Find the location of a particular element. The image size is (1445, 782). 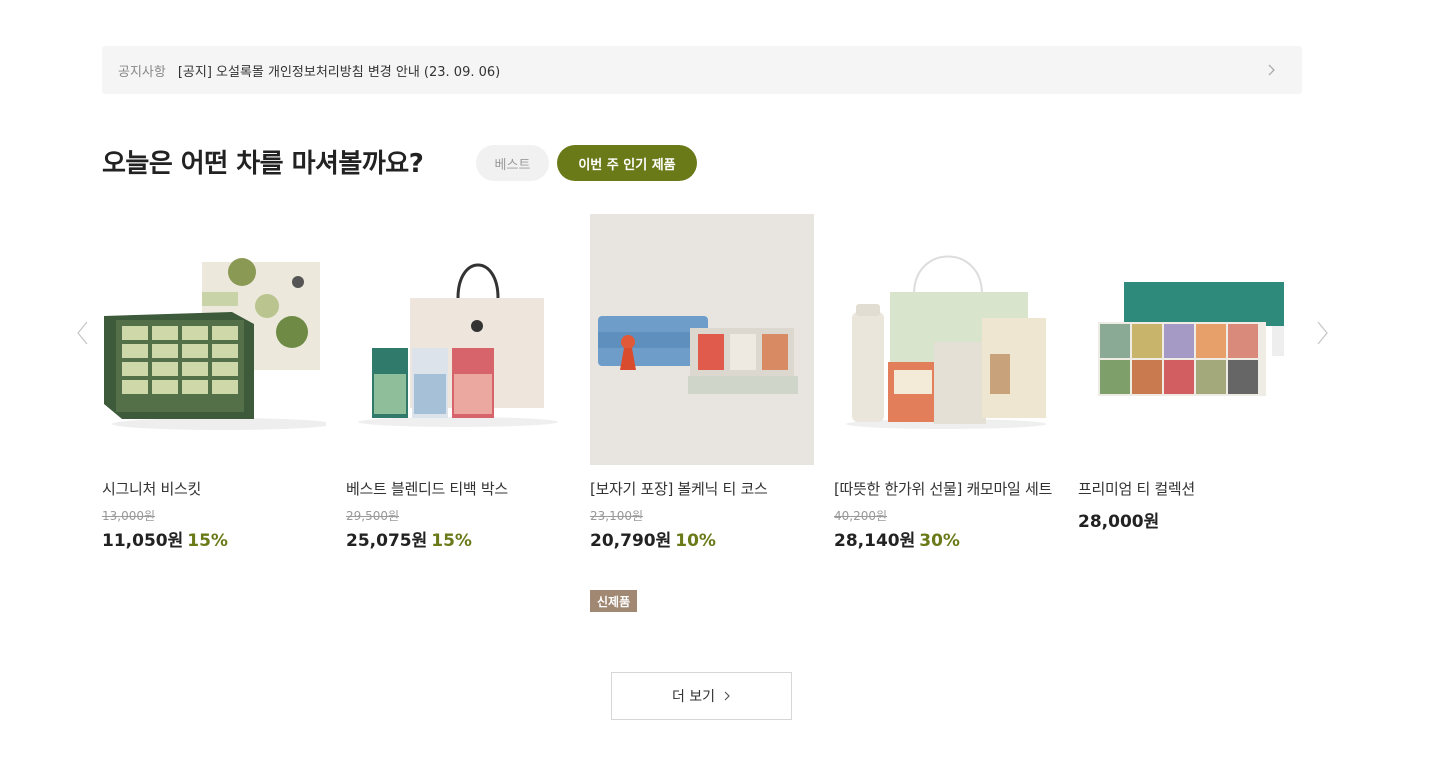

product-card: 시그니처 비스킷 13,000원 11,050원 15% is located at coordinates (214, 382).